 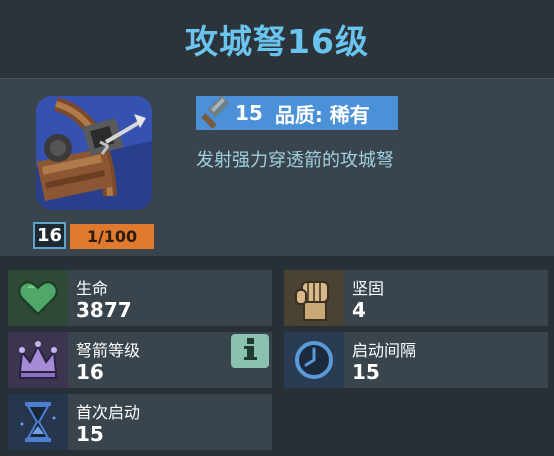 I want to click on quality-badge: 15 品质: 稀有, so click(x=297, y=112).